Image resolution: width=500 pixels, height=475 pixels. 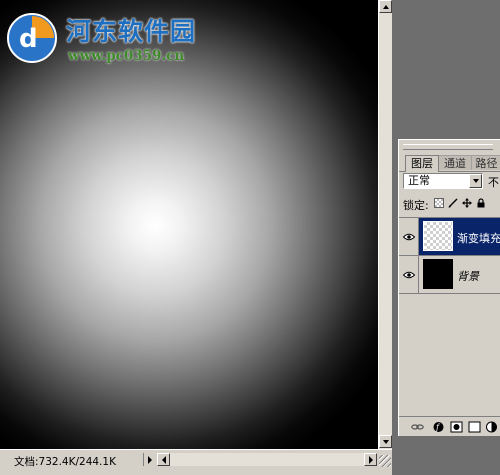 I want to click on panel-titlebar, so click(x=449, y=146).